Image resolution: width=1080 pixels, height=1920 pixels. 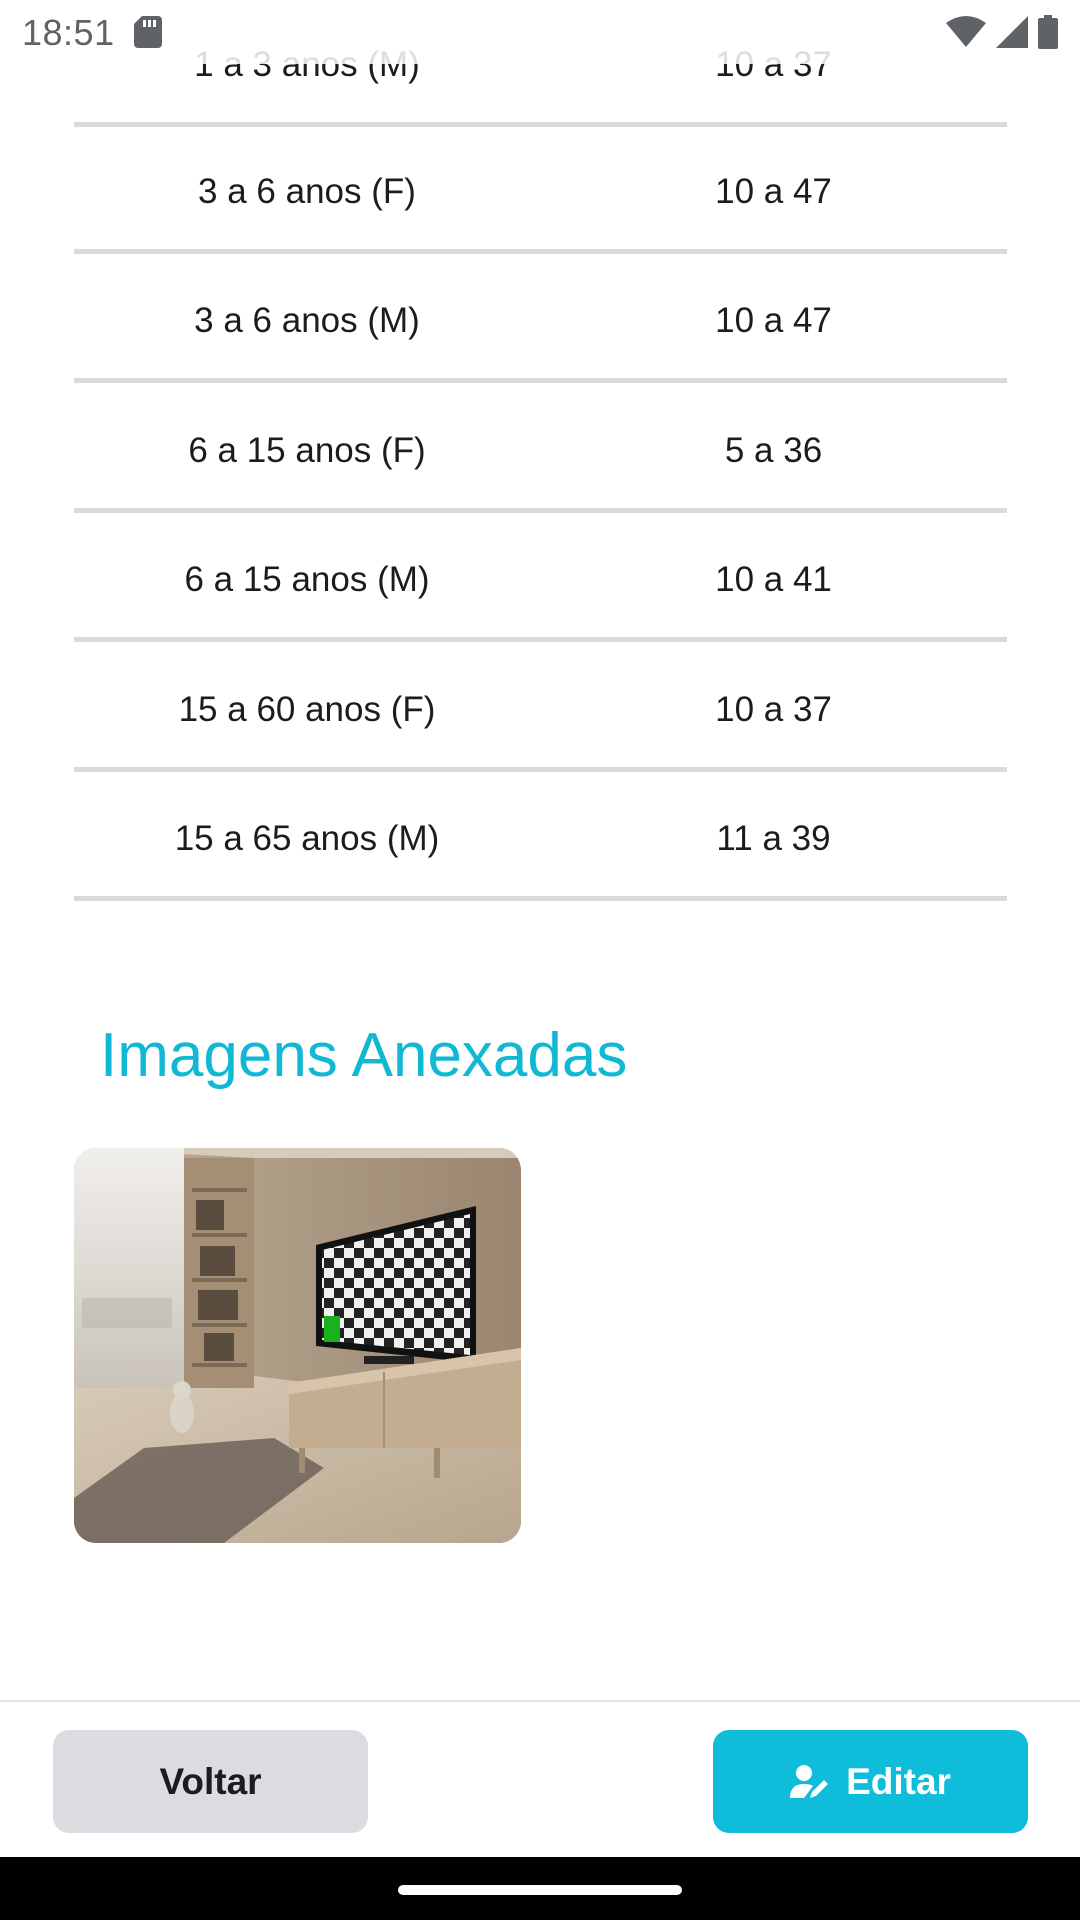 What do you see at coordinates (540, 320) in the screenshot?
I see `table-row: 3 a 6 anos (M) 10 a 47` at bounding box center [540, 320].